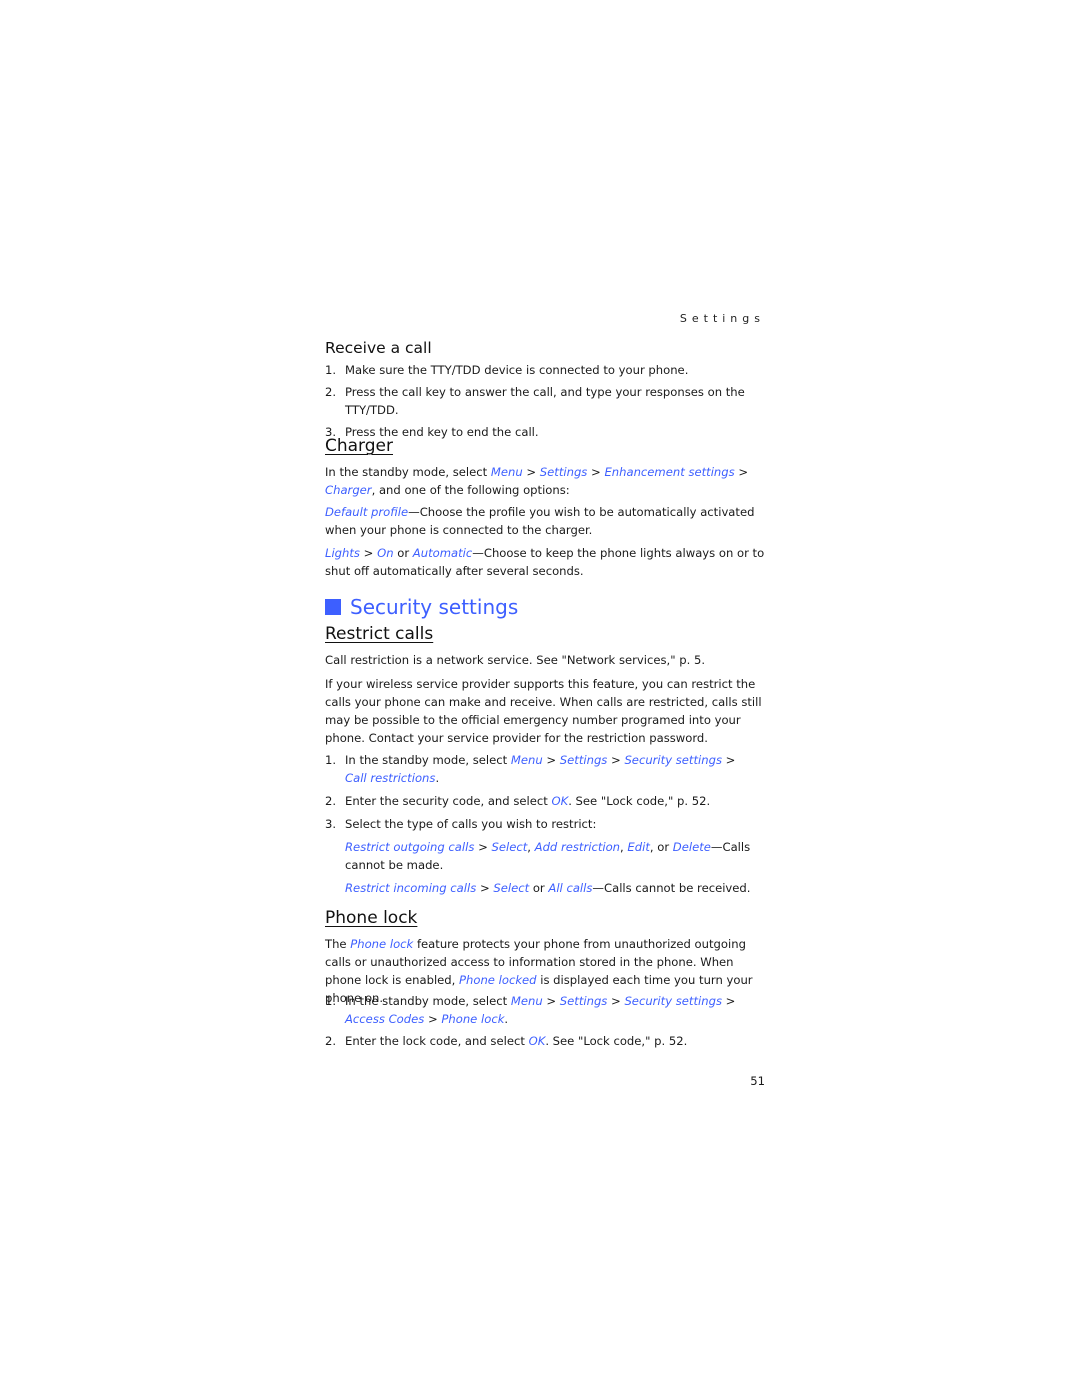 Image resolution: width=1080 pixels, height=1397 pixels. I want to click on phone-locked-link: Phone locked, so click(498, 980).